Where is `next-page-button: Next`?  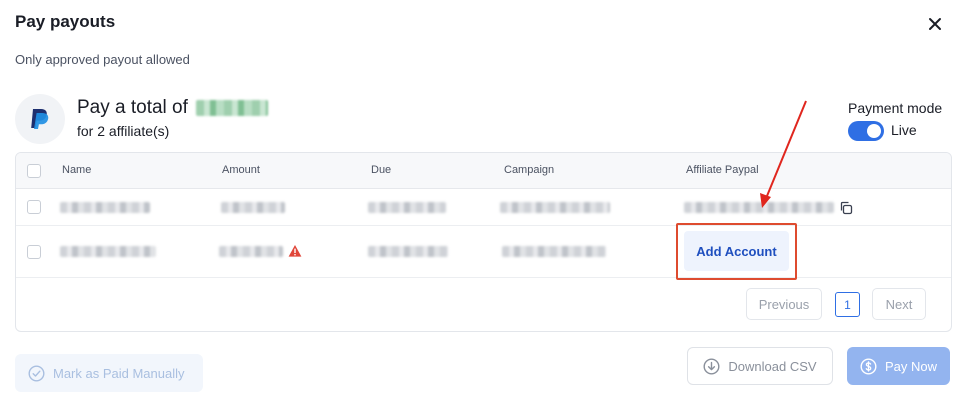
next-page-button: Next is located at coordinates (899, 304).